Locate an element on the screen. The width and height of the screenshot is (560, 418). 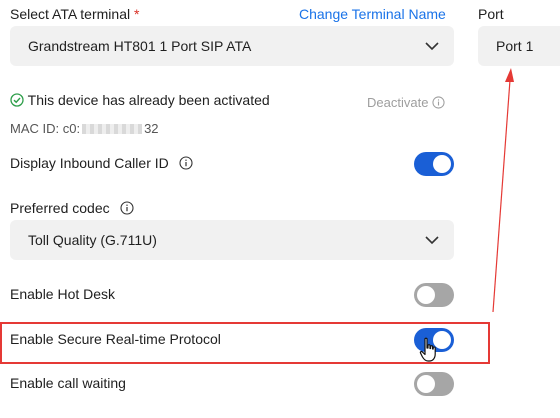
mac-id-prefix: MAC ID: c0: is located at coordinates (45, 128).